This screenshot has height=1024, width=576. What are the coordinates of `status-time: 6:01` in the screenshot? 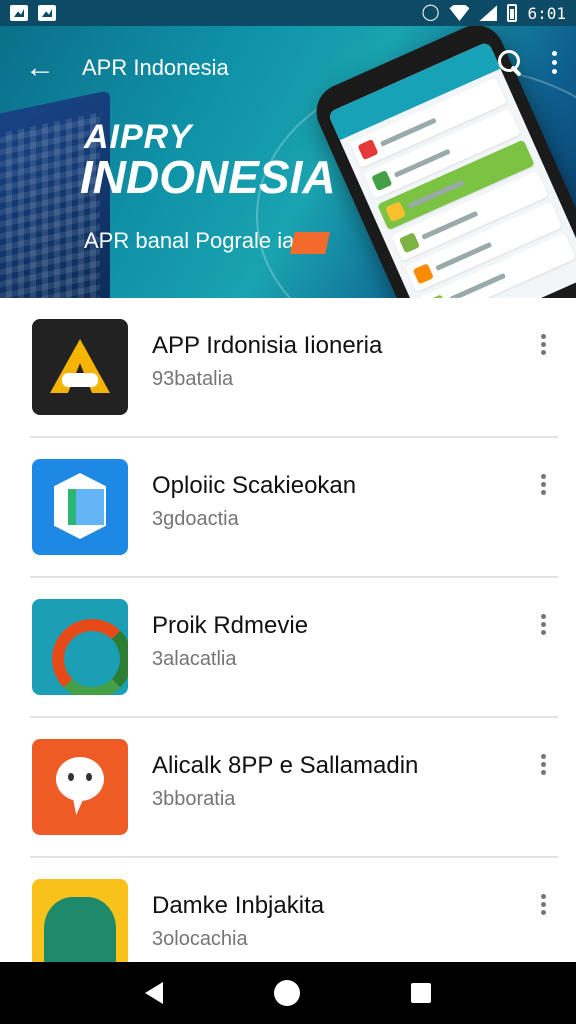 It's located at (546, 13).